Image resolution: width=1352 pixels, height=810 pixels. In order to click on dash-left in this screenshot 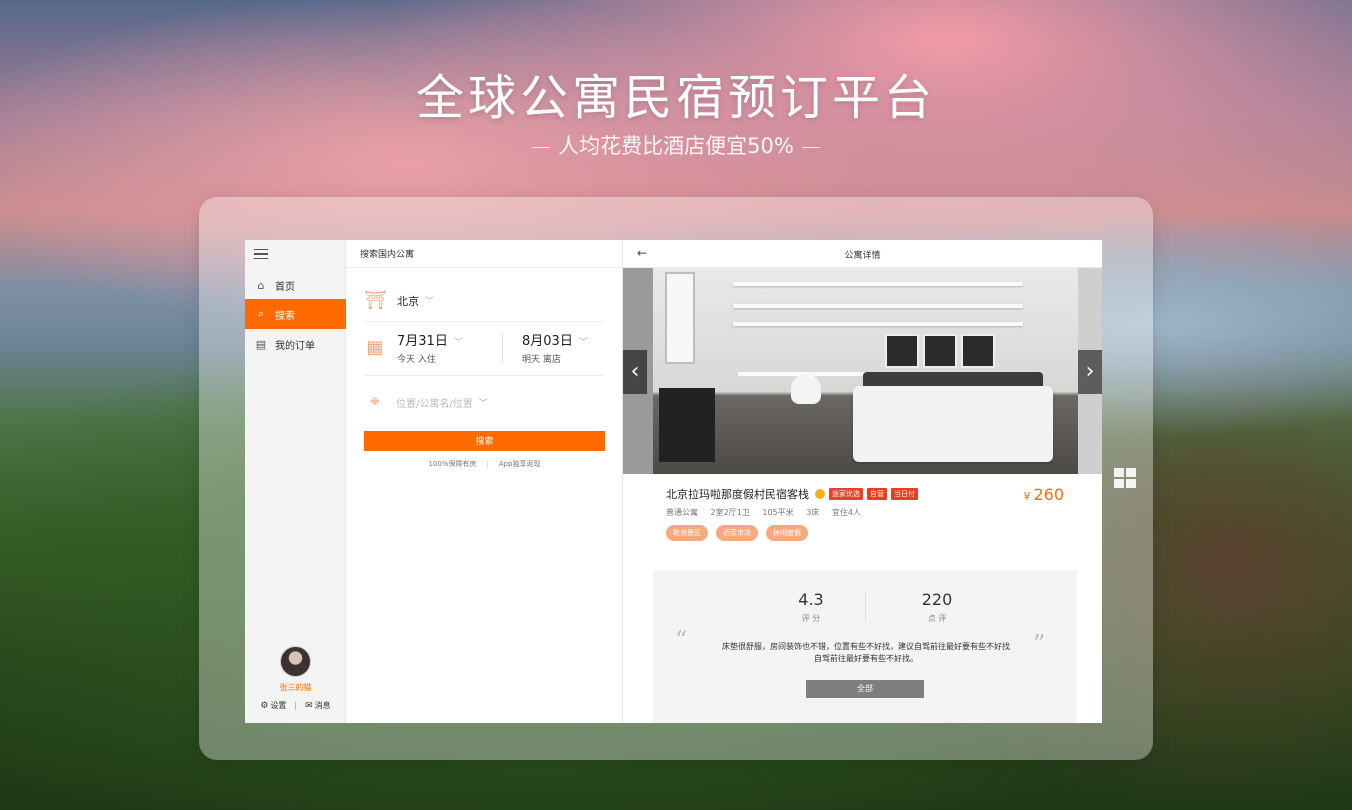, I will do `click(541, 147)`.